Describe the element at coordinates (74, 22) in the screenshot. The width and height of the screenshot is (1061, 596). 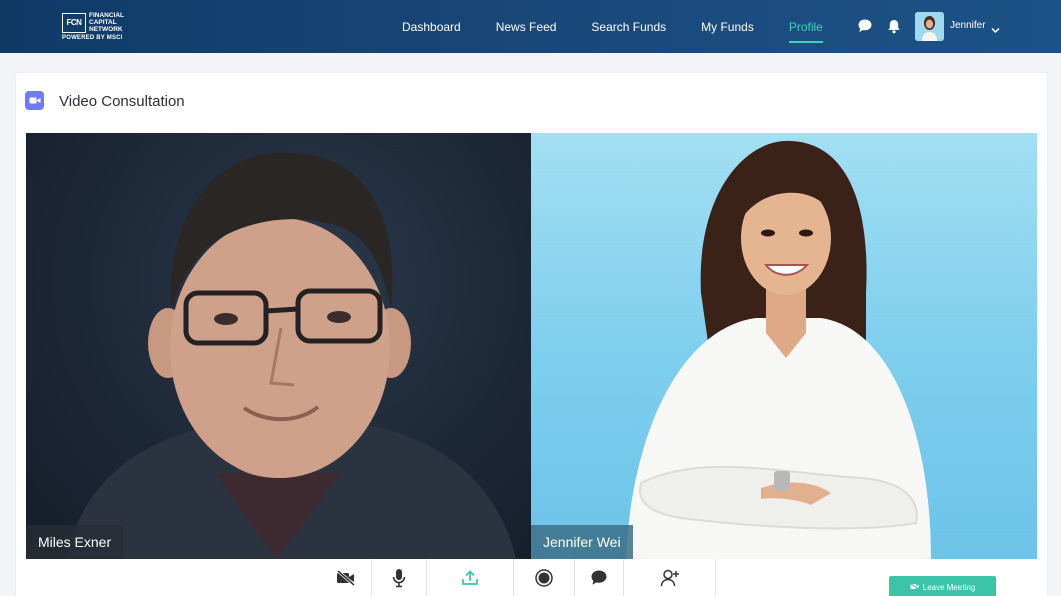
I see `logo-mark: FCN` at that location.